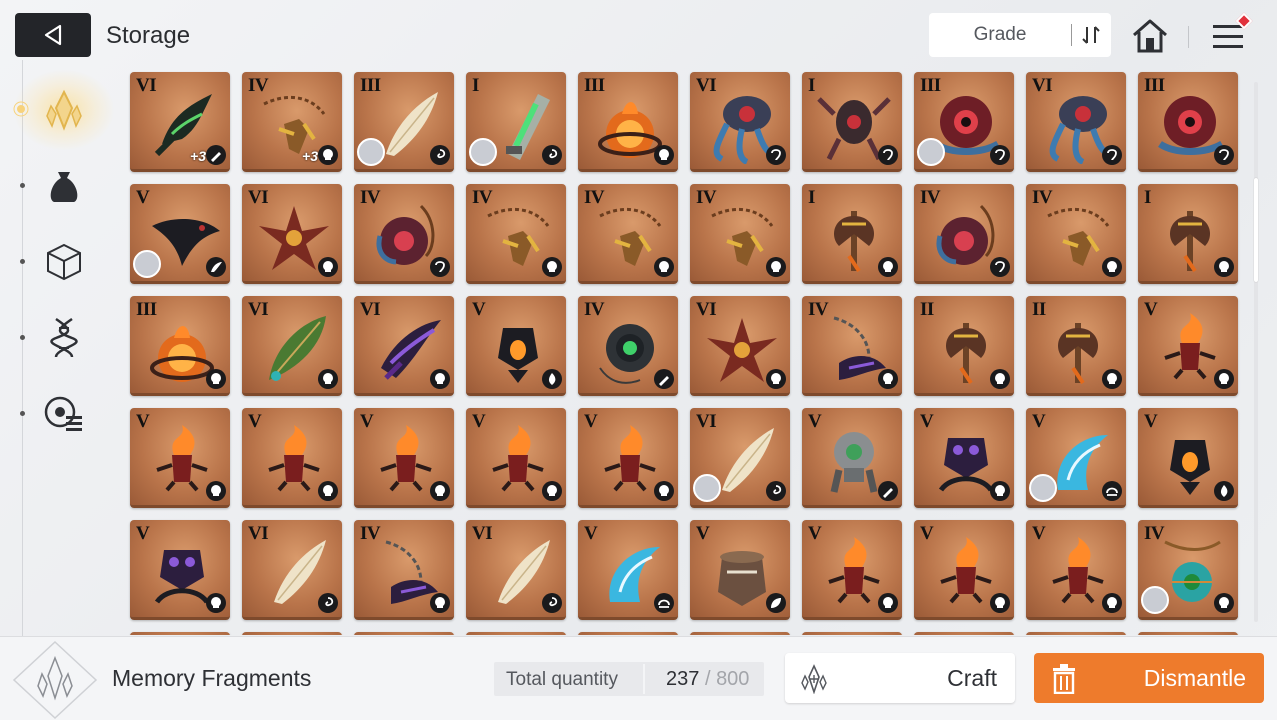  I want to click on sort-label: Grade, so click(1000, 34).